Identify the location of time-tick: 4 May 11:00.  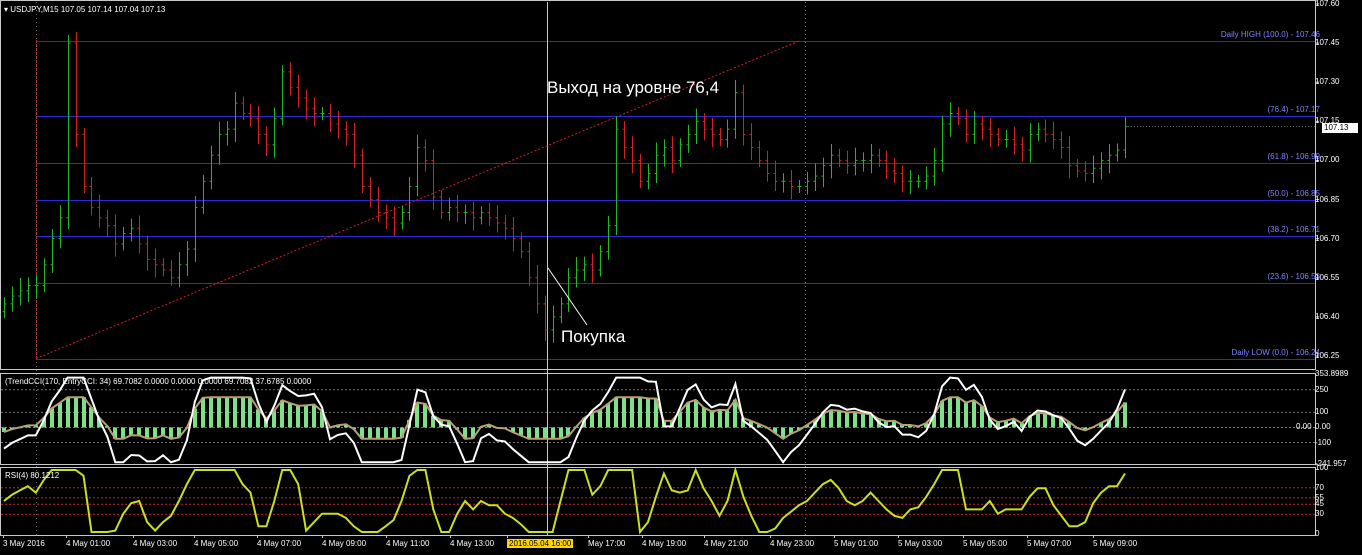
(408, 543).